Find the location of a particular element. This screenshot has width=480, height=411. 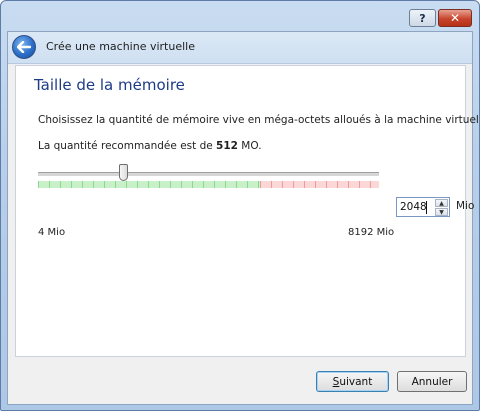

page-title: Taille de la mémoire is located at coordinates (109, 85).